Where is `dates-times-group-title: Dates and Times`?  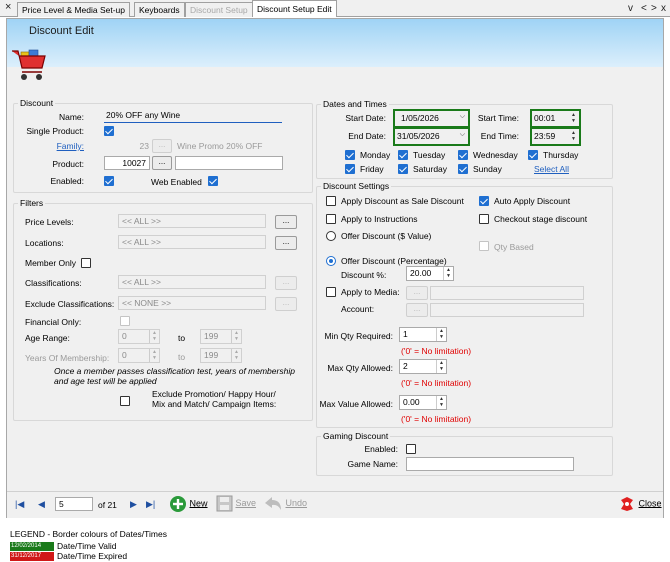 dates-times-group-title: Dates and Times is located at coordinates (355, 104).